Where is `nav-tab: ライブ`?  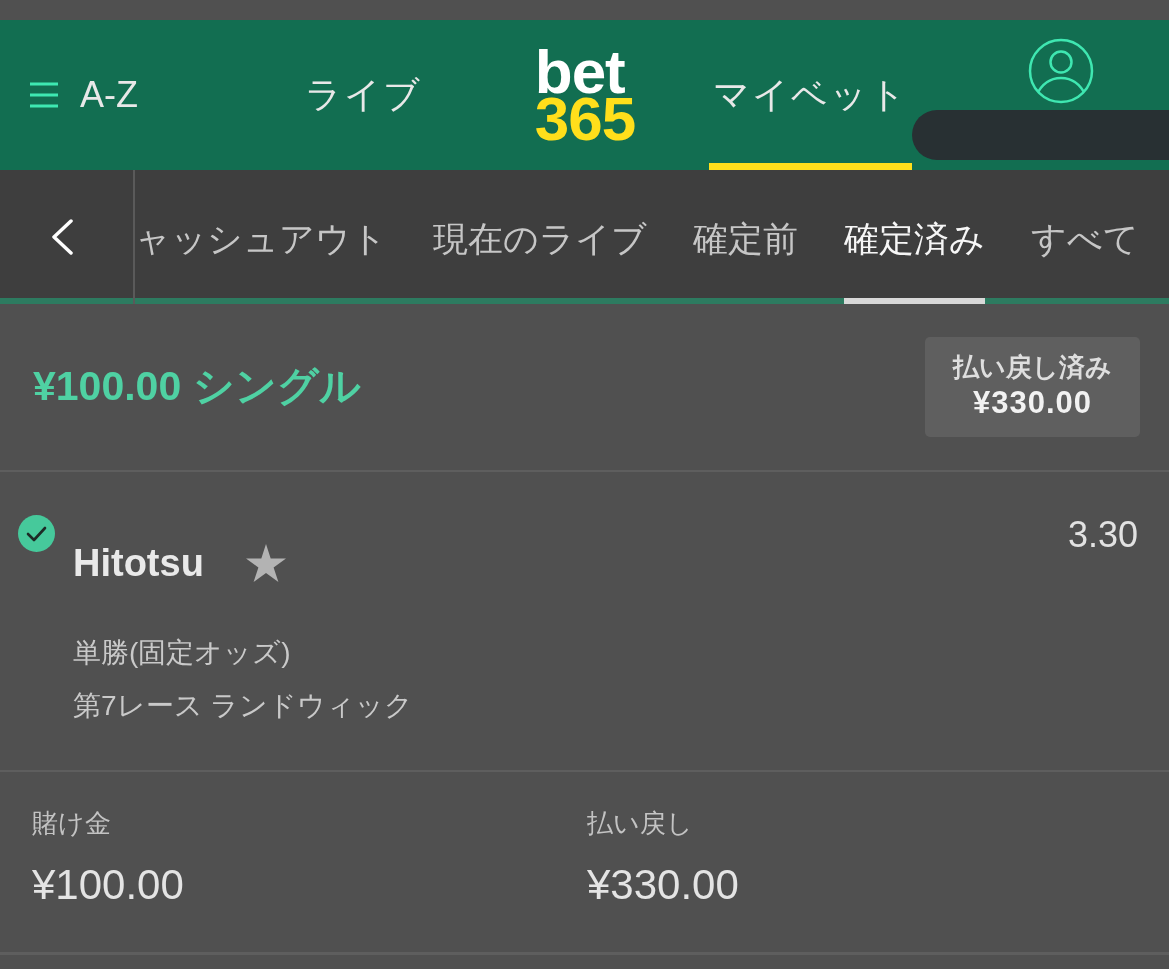 nav-tab: ライブ is located at coordinates (363, 95).